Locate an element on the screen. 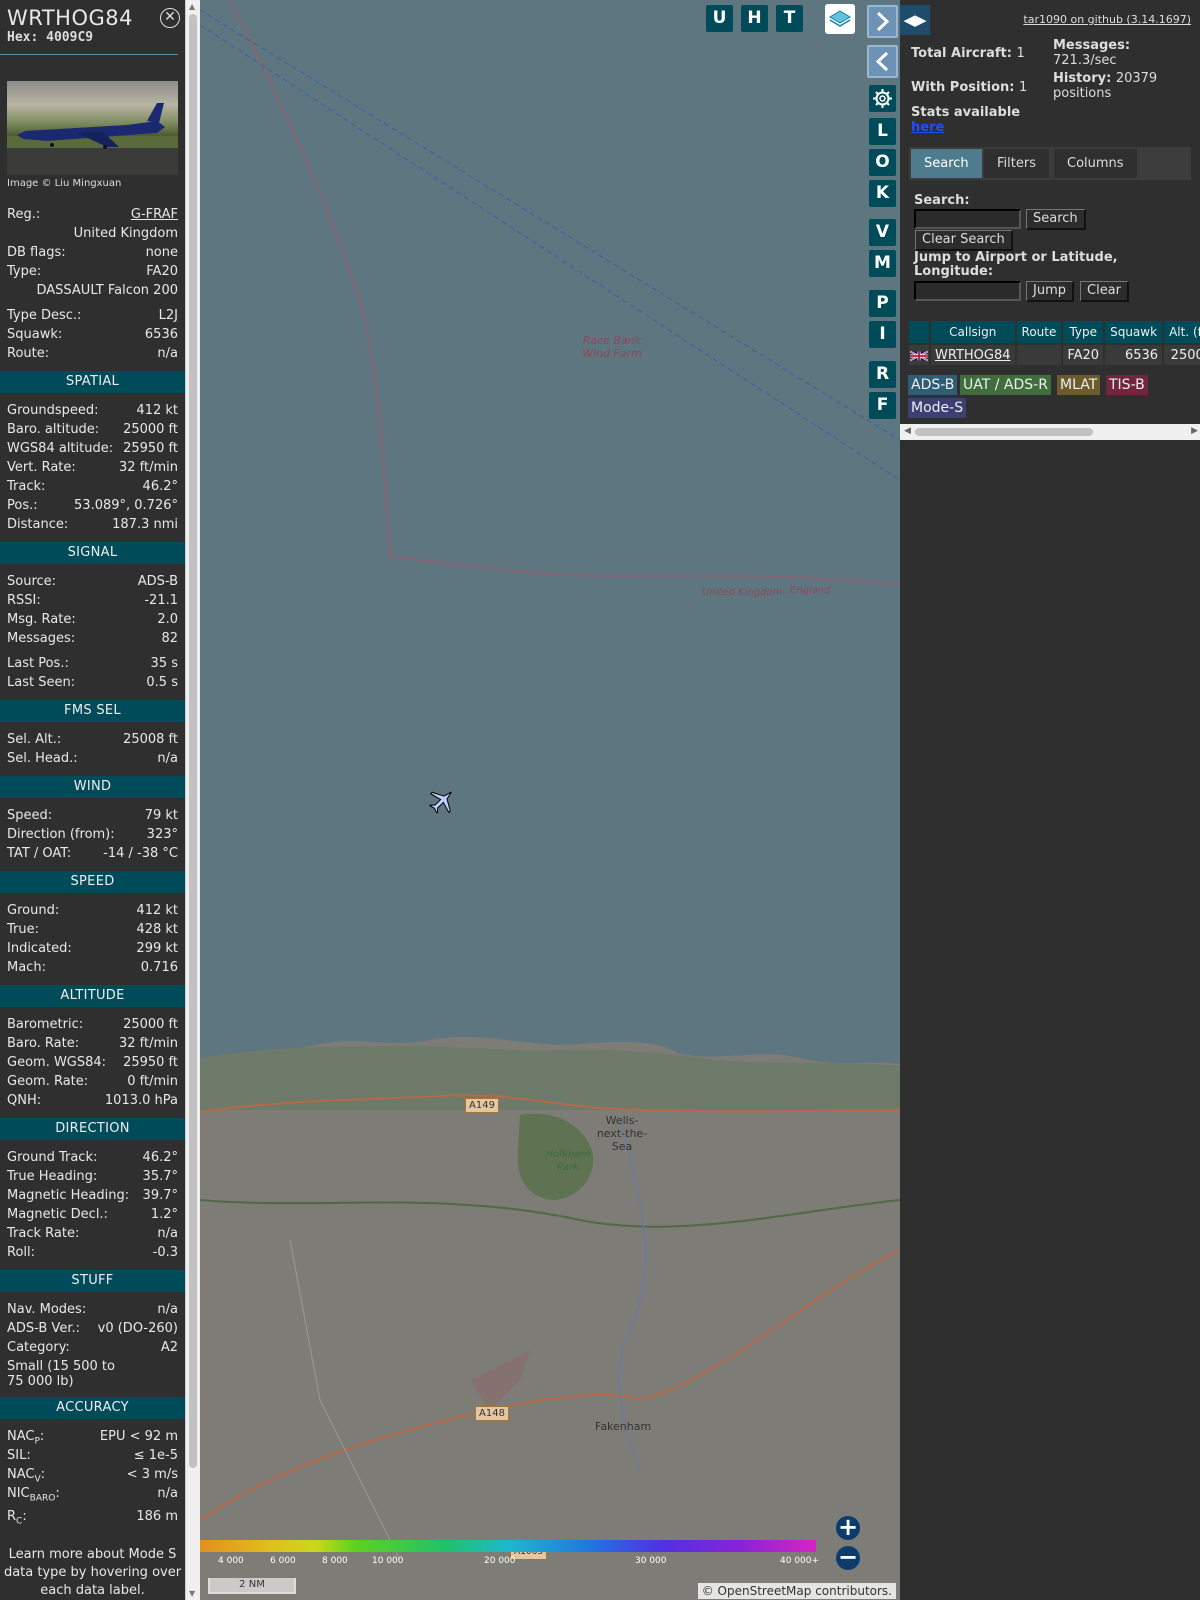  info-row: Roll: -0.3 is located at coordinates (92, 1252).